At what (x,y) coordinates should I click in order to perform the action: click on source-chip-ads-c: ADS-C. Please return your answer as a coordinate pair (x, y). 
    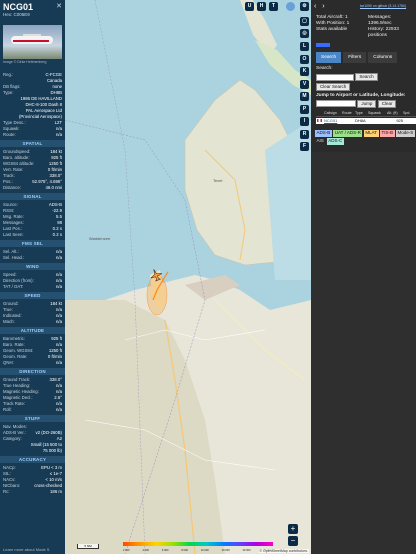
    Looking at the image, I should click on (335, 141).